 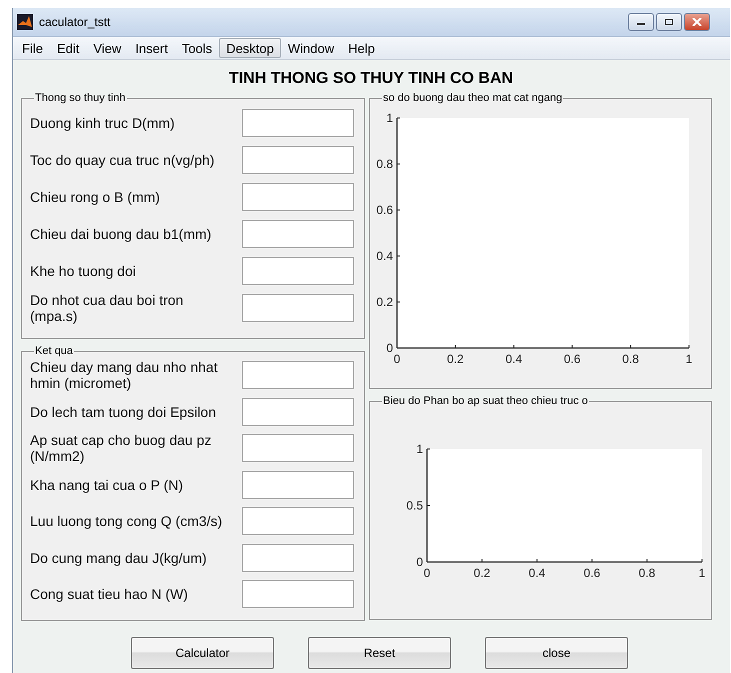 I want to click on field-label: Do lech tam tuong doi Epsilon, so click(x=123, y=412).